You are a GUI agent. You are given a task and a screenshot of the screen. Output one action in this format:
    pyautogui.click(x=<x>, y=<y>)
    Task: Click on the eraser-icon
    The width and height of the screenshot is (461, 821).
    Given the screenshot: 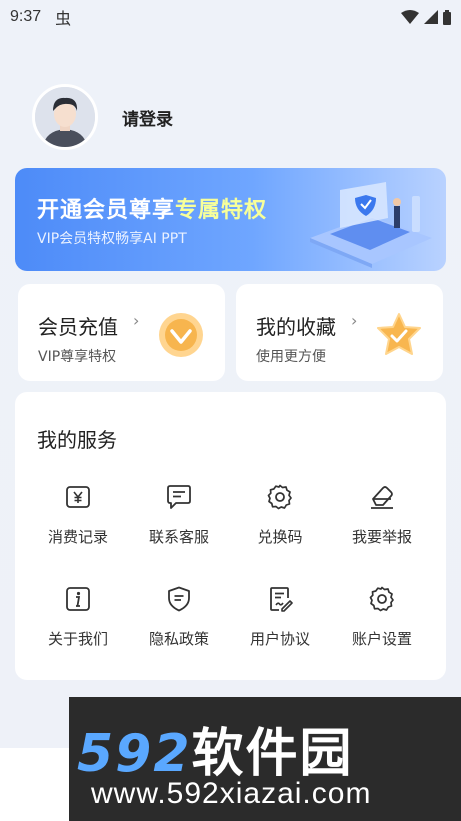 What is the action you would take?
    pyautogui.click(x=382, y=497)
    